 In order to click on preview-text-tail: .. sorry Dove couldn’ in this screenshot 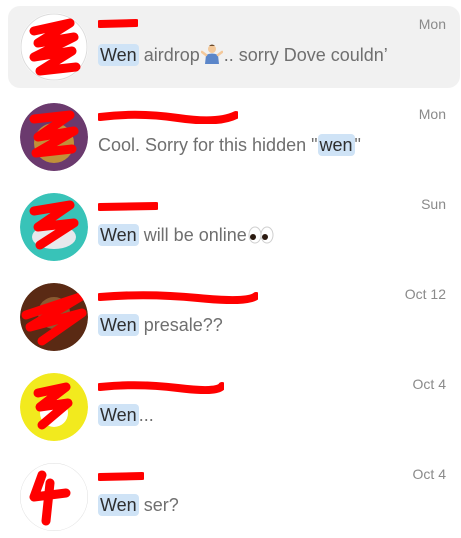, I will do `click(305, 55)`.